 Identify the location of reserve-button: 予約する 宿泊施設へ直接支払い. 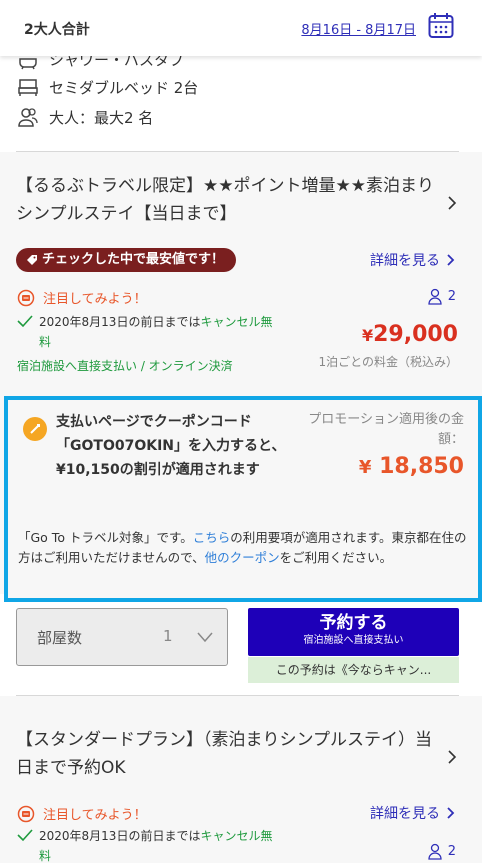
(353, 632).